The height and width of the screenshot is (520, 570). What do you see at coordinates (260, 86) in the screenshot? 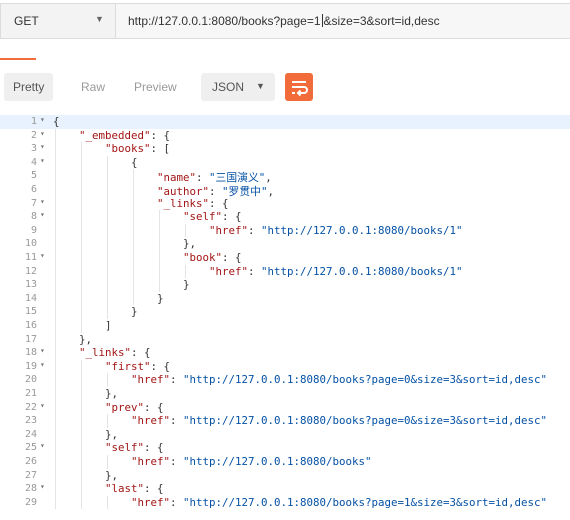
I see `chevron-down-icon: ▼` at bounding box center [260, 86].